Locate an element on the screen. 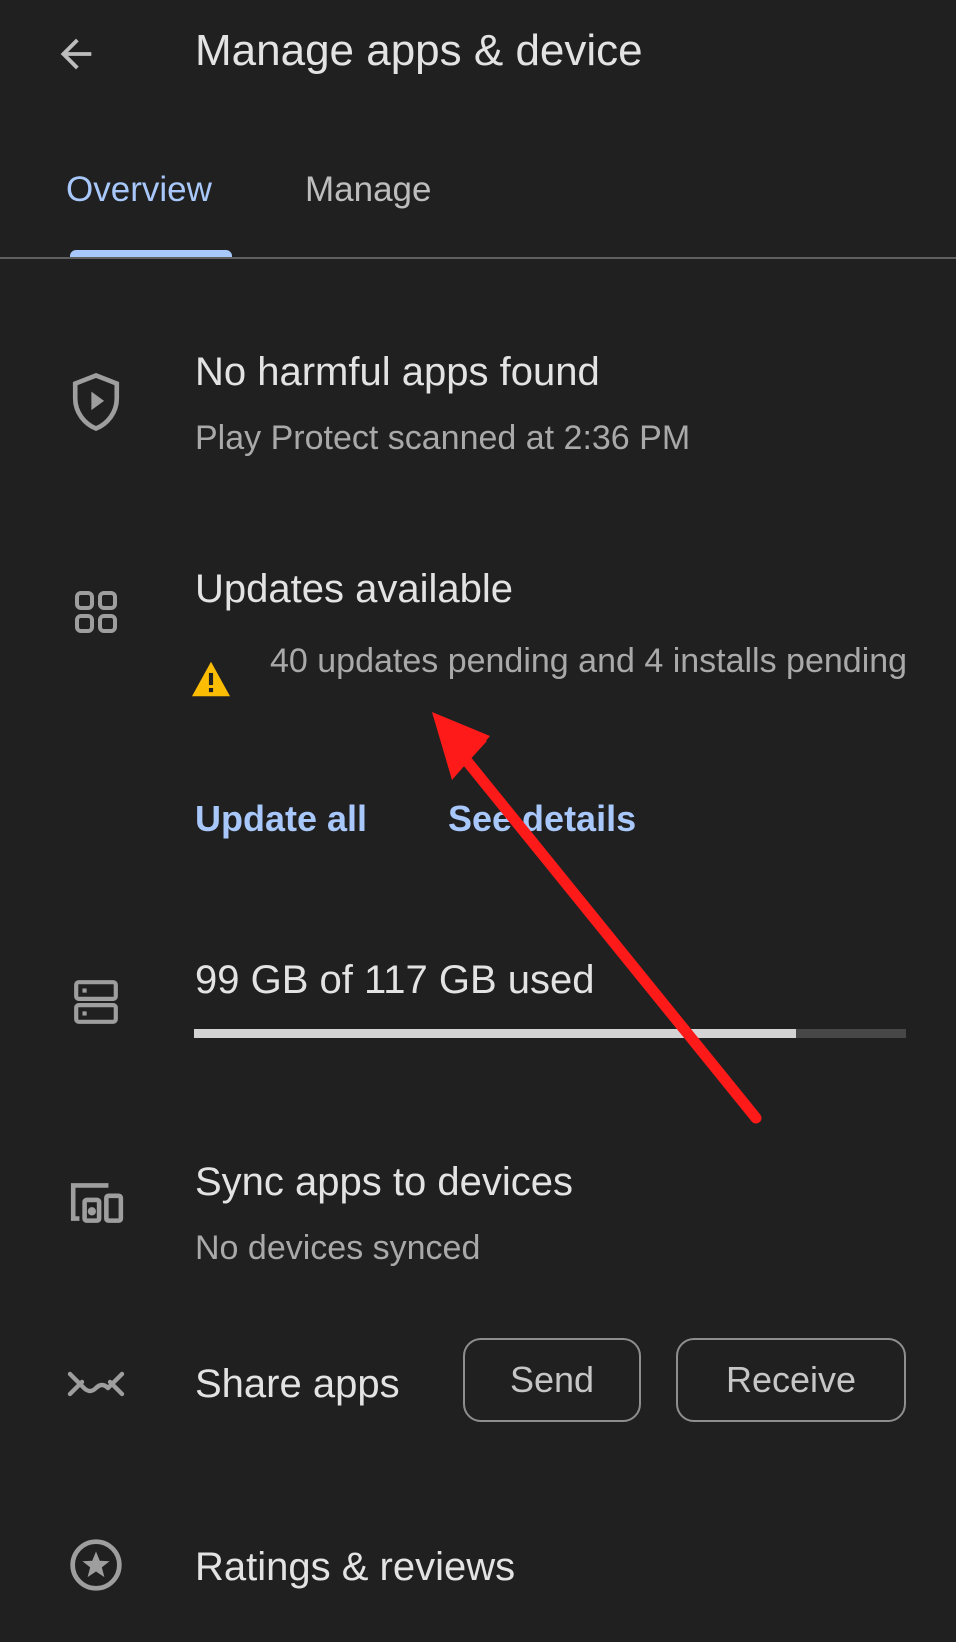 This screenshot has width=956, height=1642. arrow-back-icon is located at coordinates (76, 54).